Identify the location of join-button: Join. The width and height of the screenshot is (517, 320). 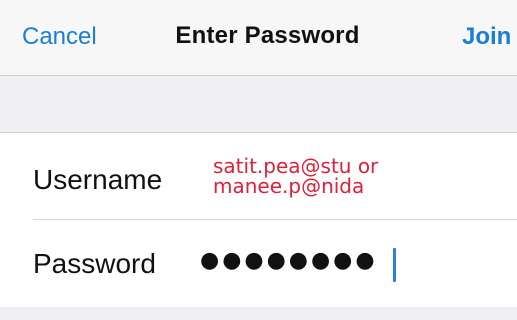
(486, 37).